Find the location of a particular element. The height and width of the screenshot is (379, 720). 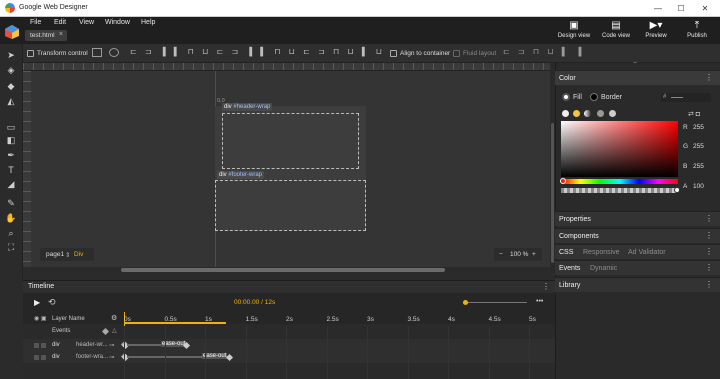

timeline-options-icon: ••• is located at coordinates (539, 301).